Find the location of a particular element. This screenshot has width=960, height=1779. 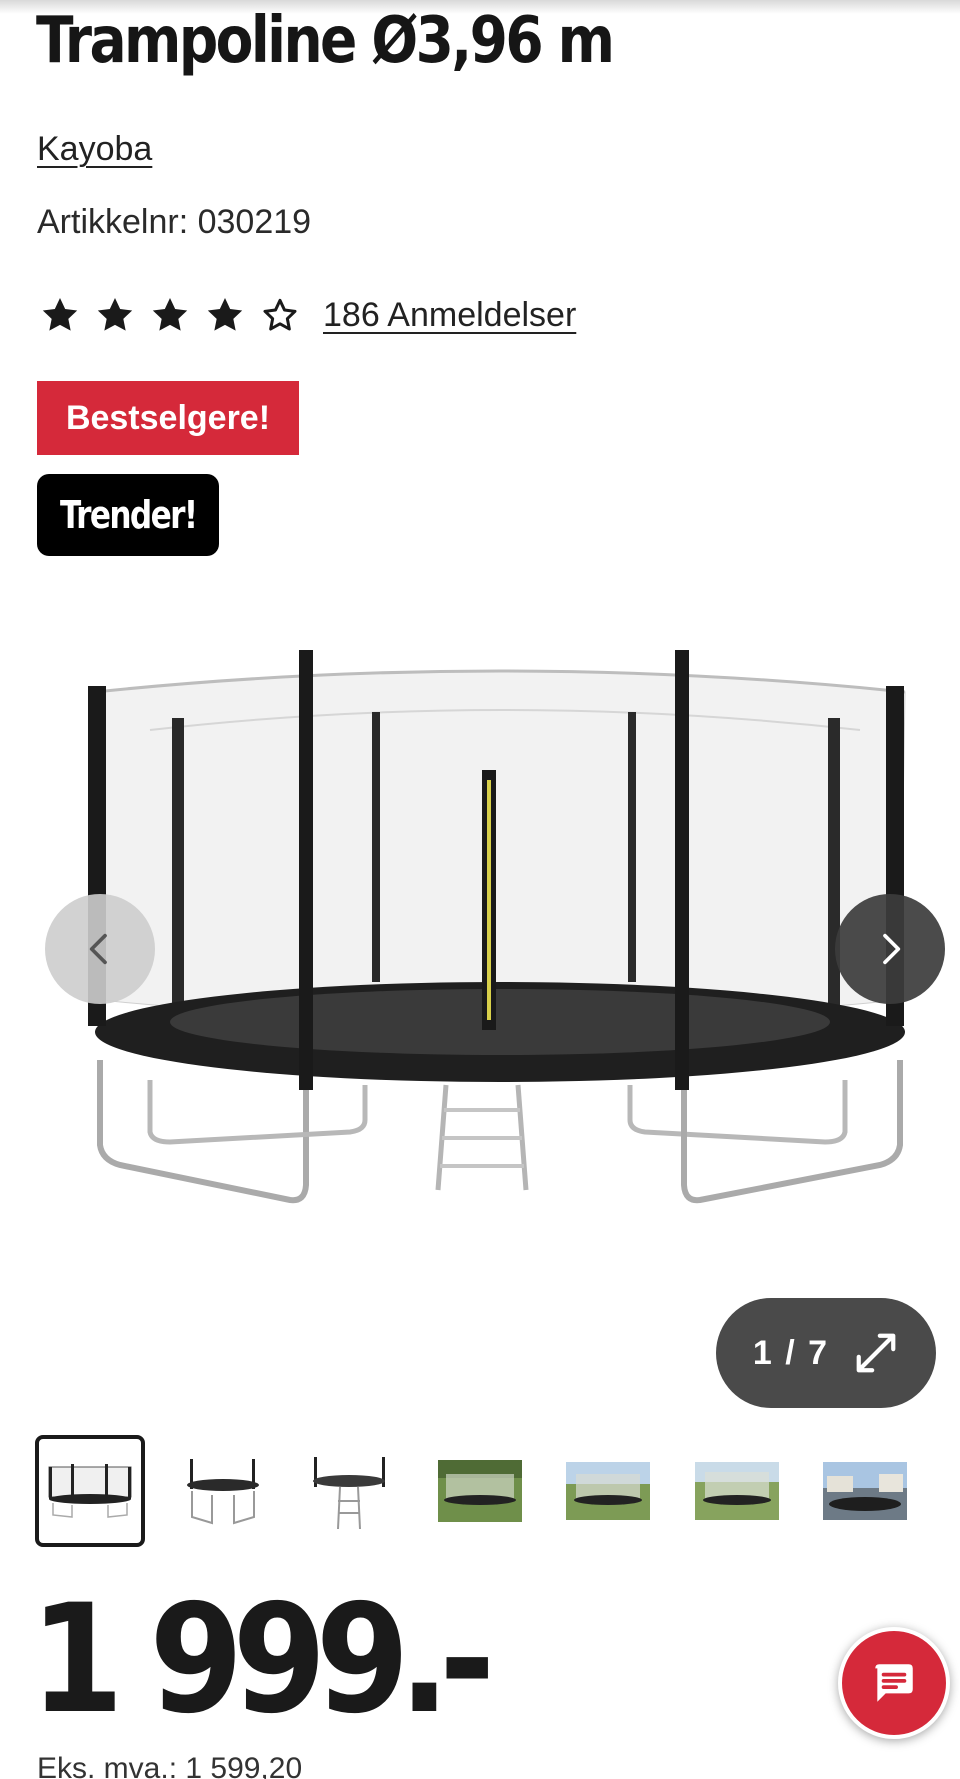

star-empty-icon is located at coordinates (280, 314).